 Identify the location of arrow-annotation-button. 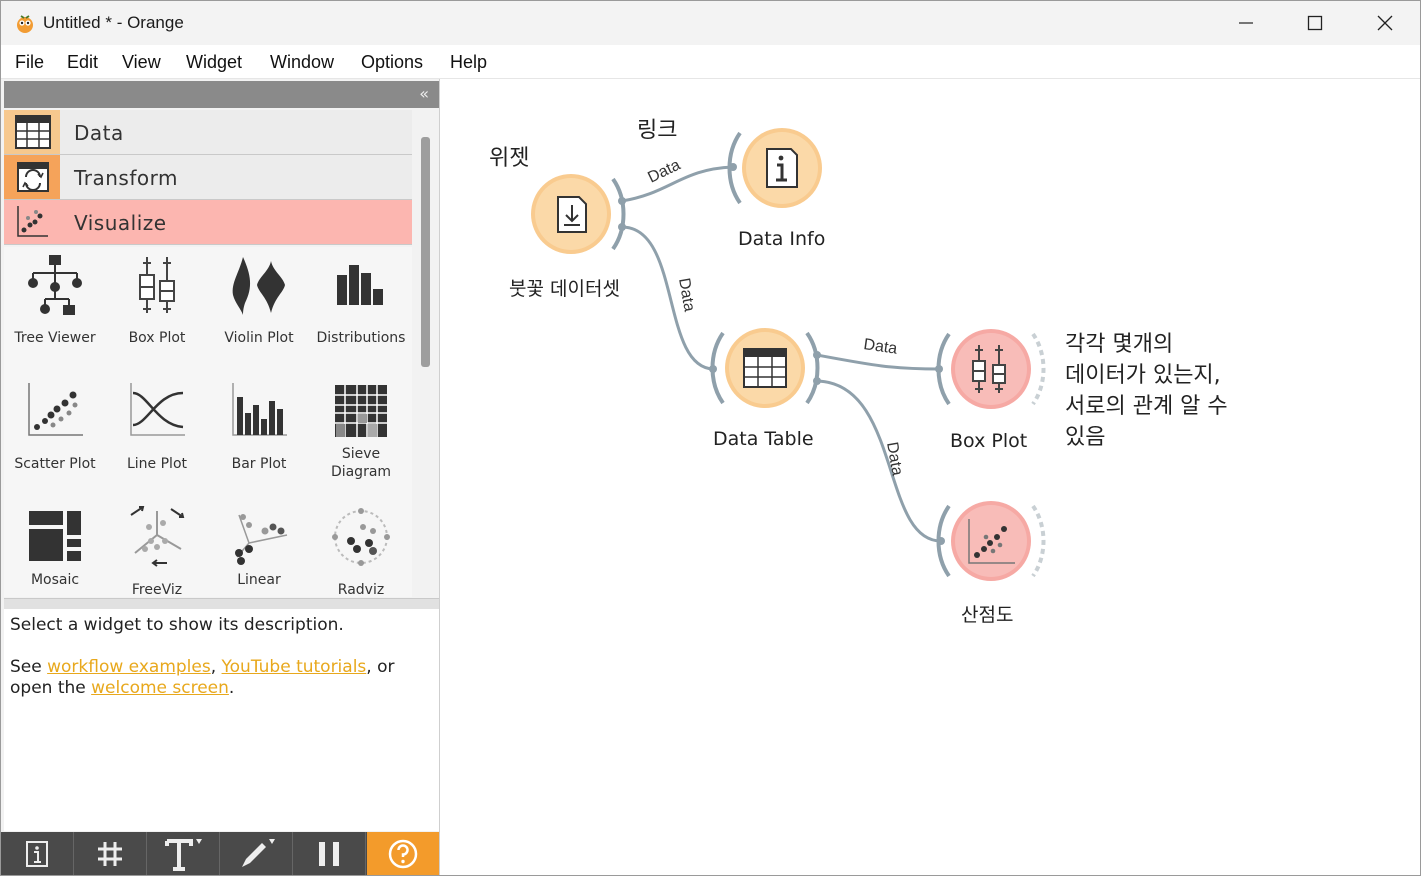
(256, 853).